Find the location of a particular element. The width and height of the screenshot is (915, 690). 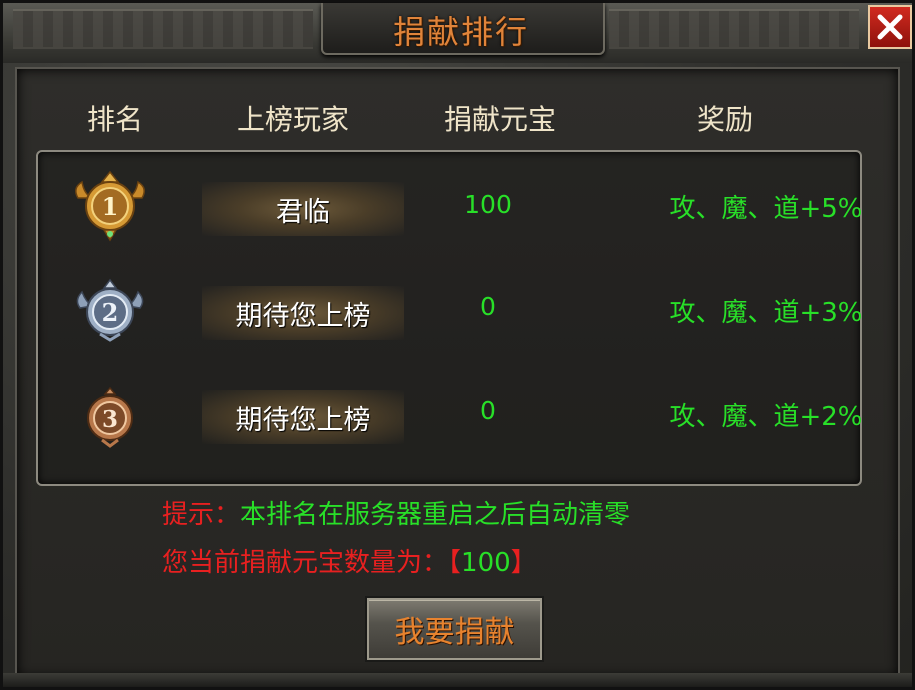

close-icon is located at coordinates (890, 27).